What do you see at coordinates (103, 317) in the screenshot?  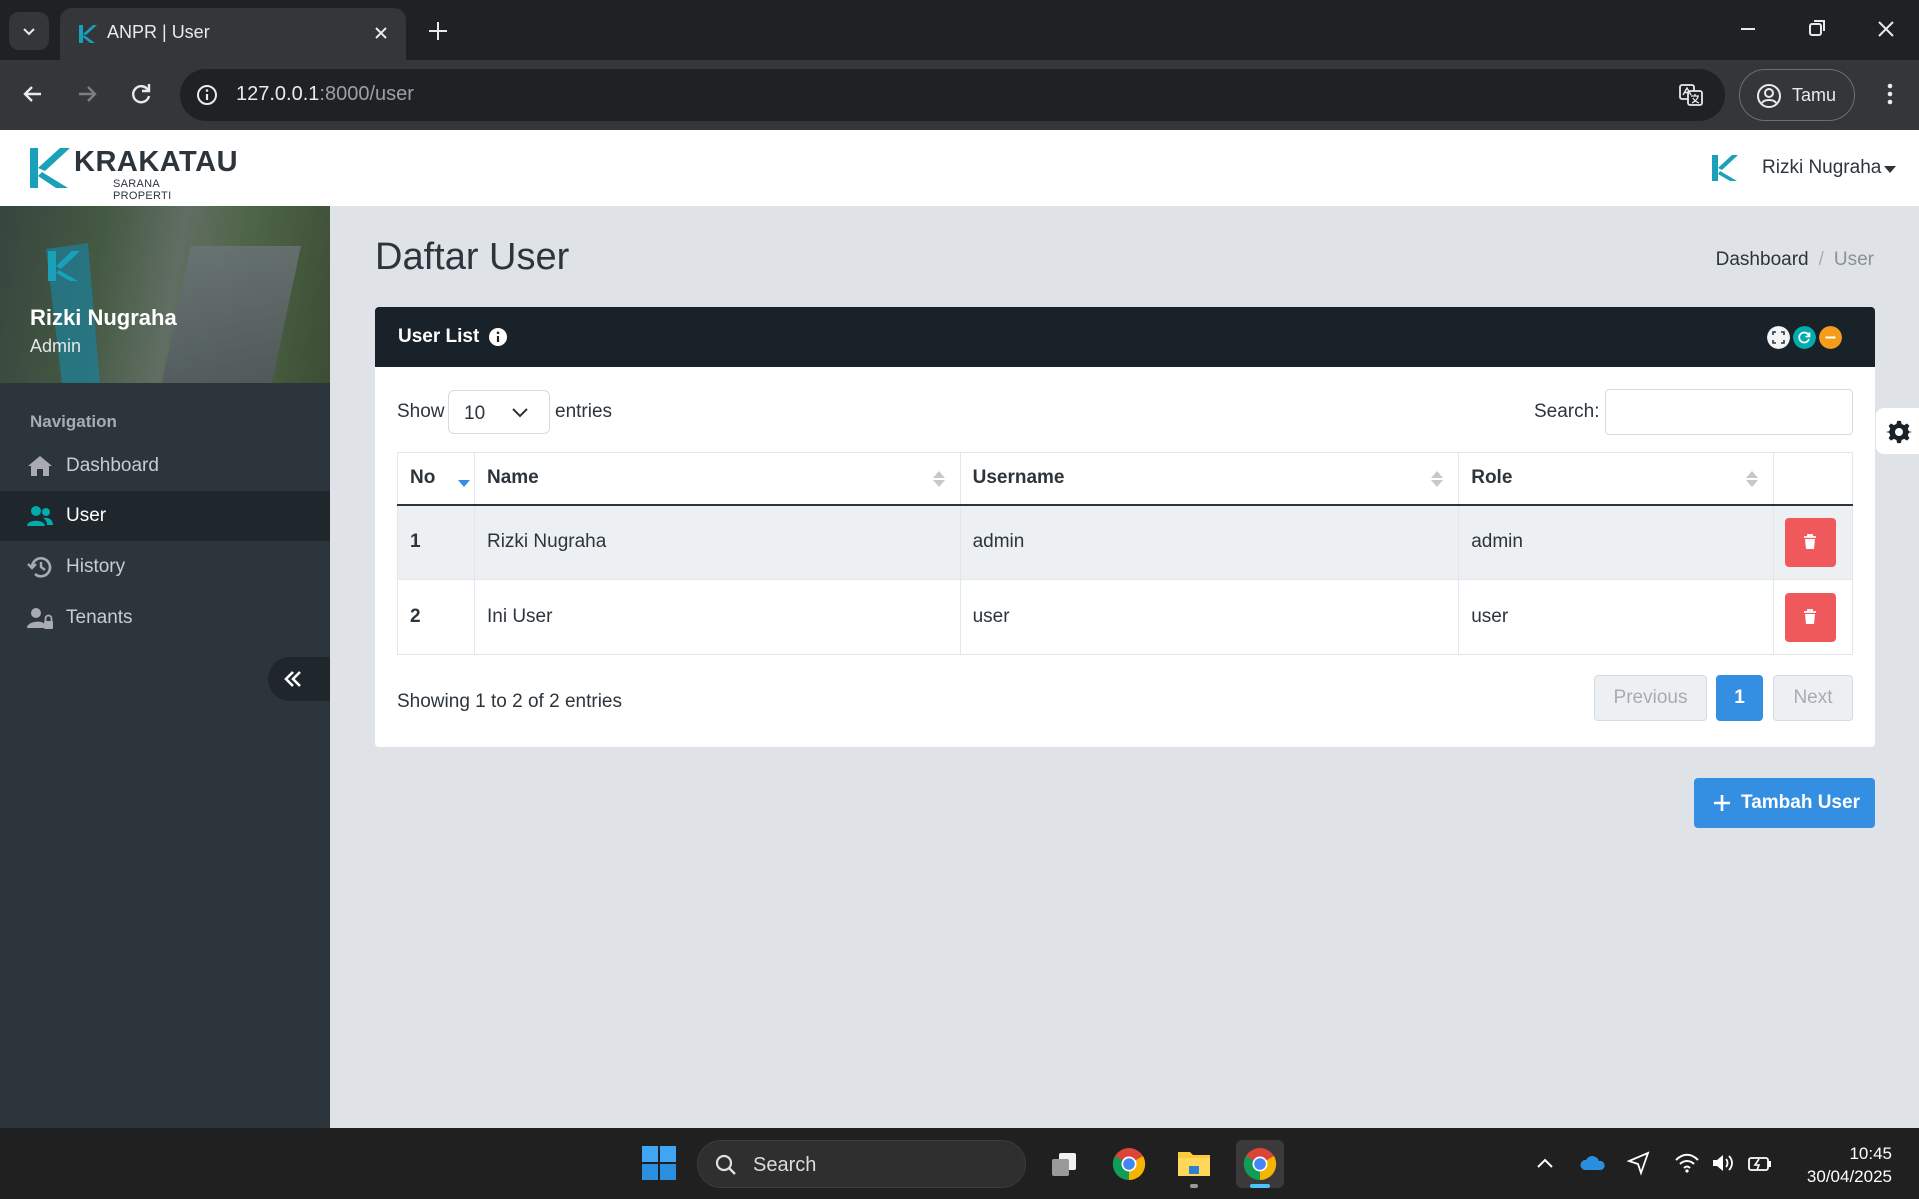 I see `sidebar-profile-name: Rizki Nugraha` at bounding box center [103, 317].